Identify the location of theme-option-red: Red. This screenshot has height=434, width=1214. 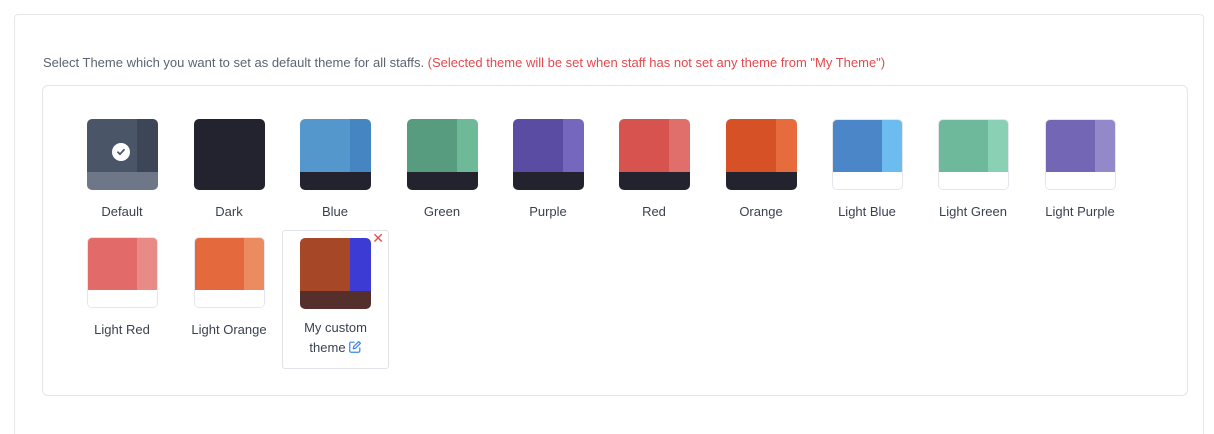
(654, 170).